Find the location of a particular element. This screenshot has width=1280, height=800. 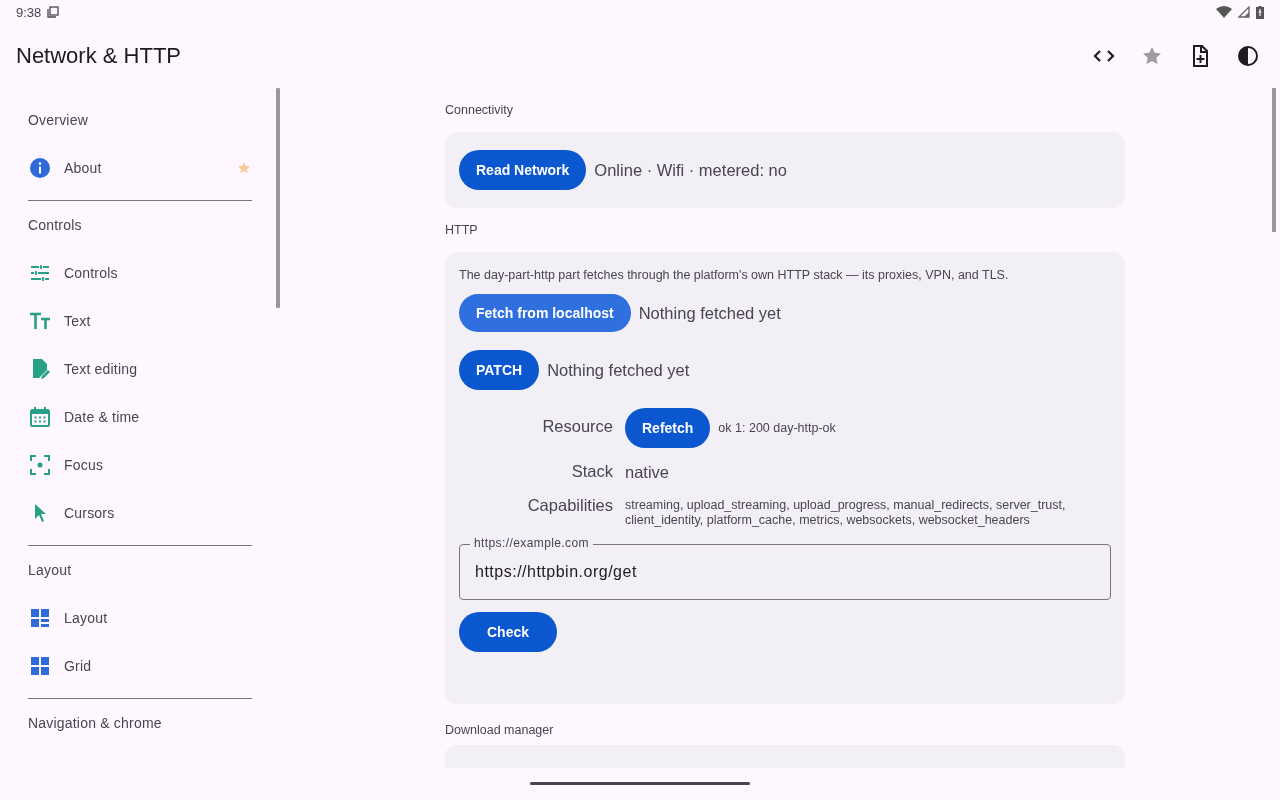

refetch-button: Refetch is located at coordinates (668, 428).